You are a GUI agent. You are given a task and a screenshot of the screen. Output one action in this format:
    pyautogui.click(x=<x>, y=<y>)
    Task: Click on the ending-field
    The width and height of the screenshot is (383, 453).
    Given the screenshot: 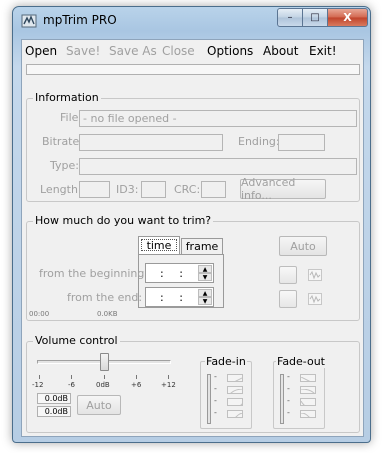 What is the action you would take?
    pyautogui.click(x=301, y=142)
    